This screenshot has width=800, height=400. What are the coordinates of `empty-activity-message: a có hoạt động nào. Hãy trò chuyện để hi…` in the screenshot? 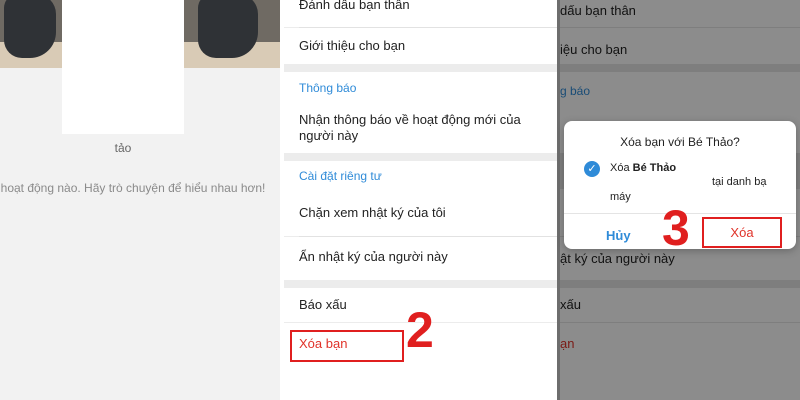 It's located at (133, 188).